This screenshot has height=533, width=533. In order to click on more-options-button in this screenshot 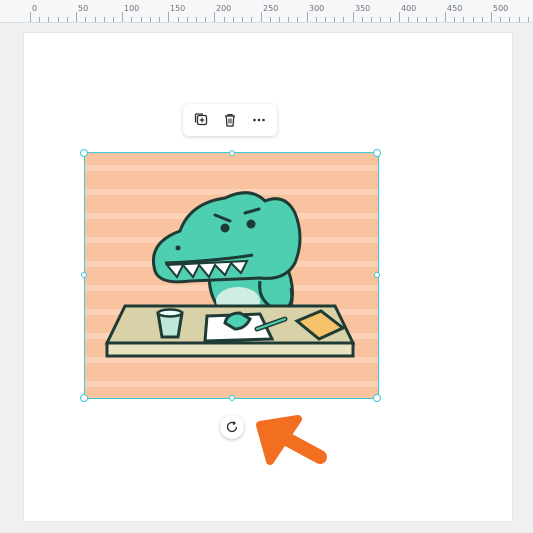, I will do `click(259, 120)`.